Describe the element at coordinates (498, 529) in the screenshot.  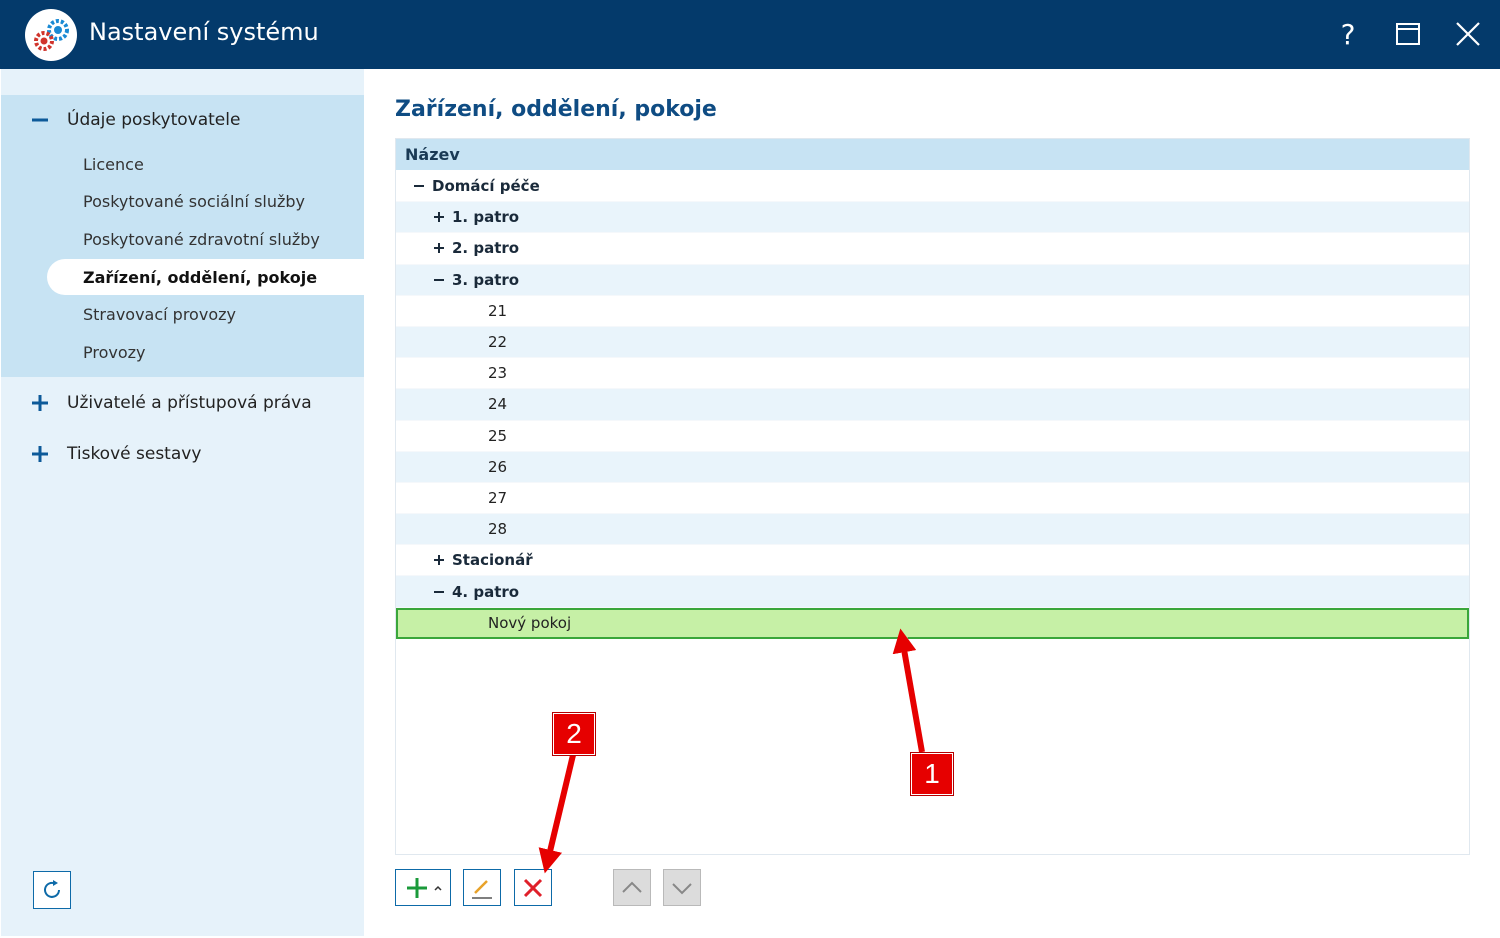
I see `tree-row-label: 28` at that location.